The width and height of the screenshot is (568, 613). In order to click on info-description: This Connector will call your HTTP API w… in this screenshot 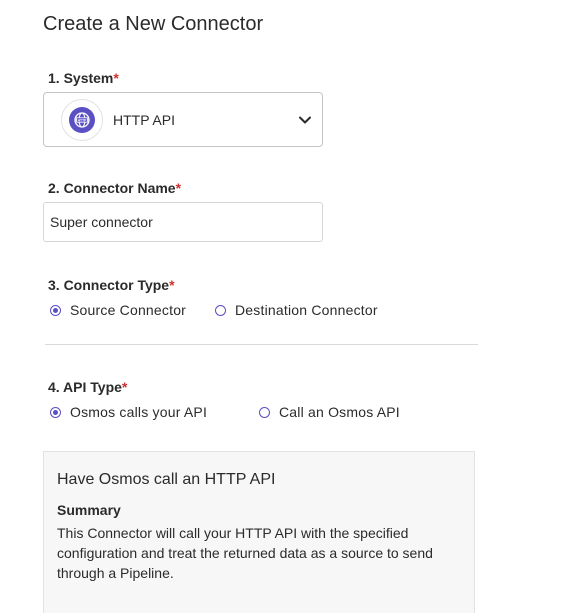, I will do `click(245, 553)`.